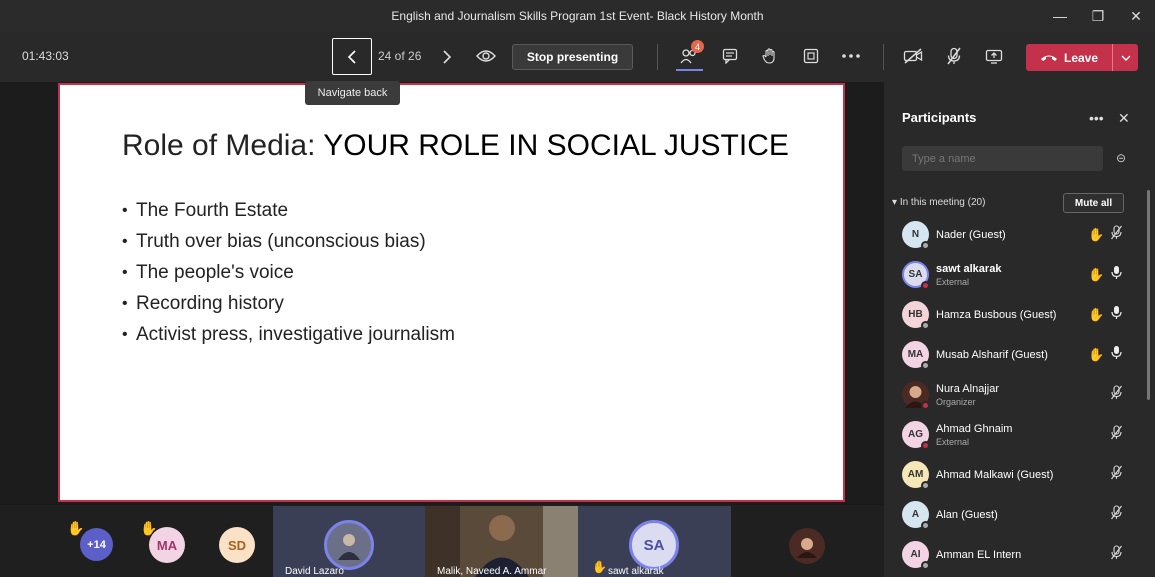 This screenshot has height=577, width=1155. I want to click on slide-title-bold: YOUR ROLE IN SOCIAL JUSTICE, so click(556, 145).